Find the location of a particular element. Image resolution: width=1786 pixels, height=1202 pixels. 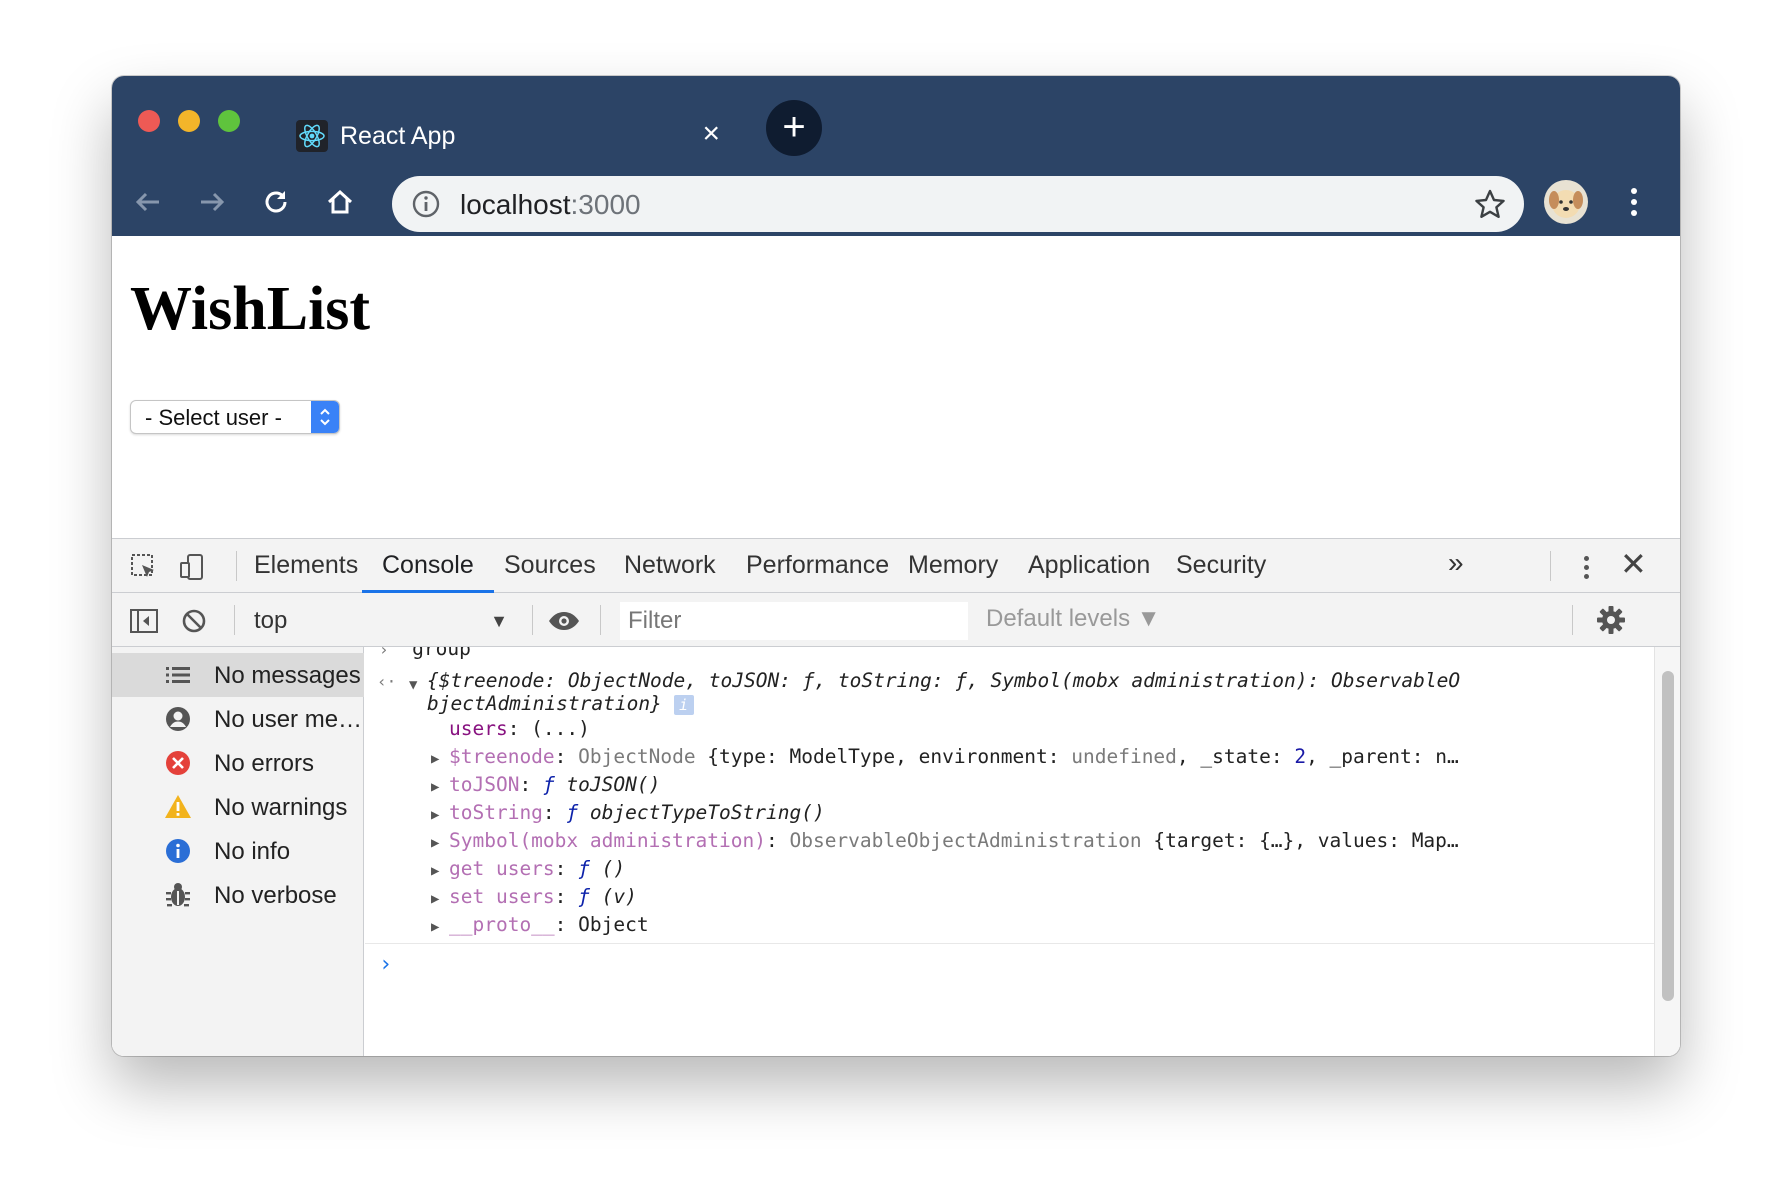

devtools-menu-button is located at coordinates (1586, 567).